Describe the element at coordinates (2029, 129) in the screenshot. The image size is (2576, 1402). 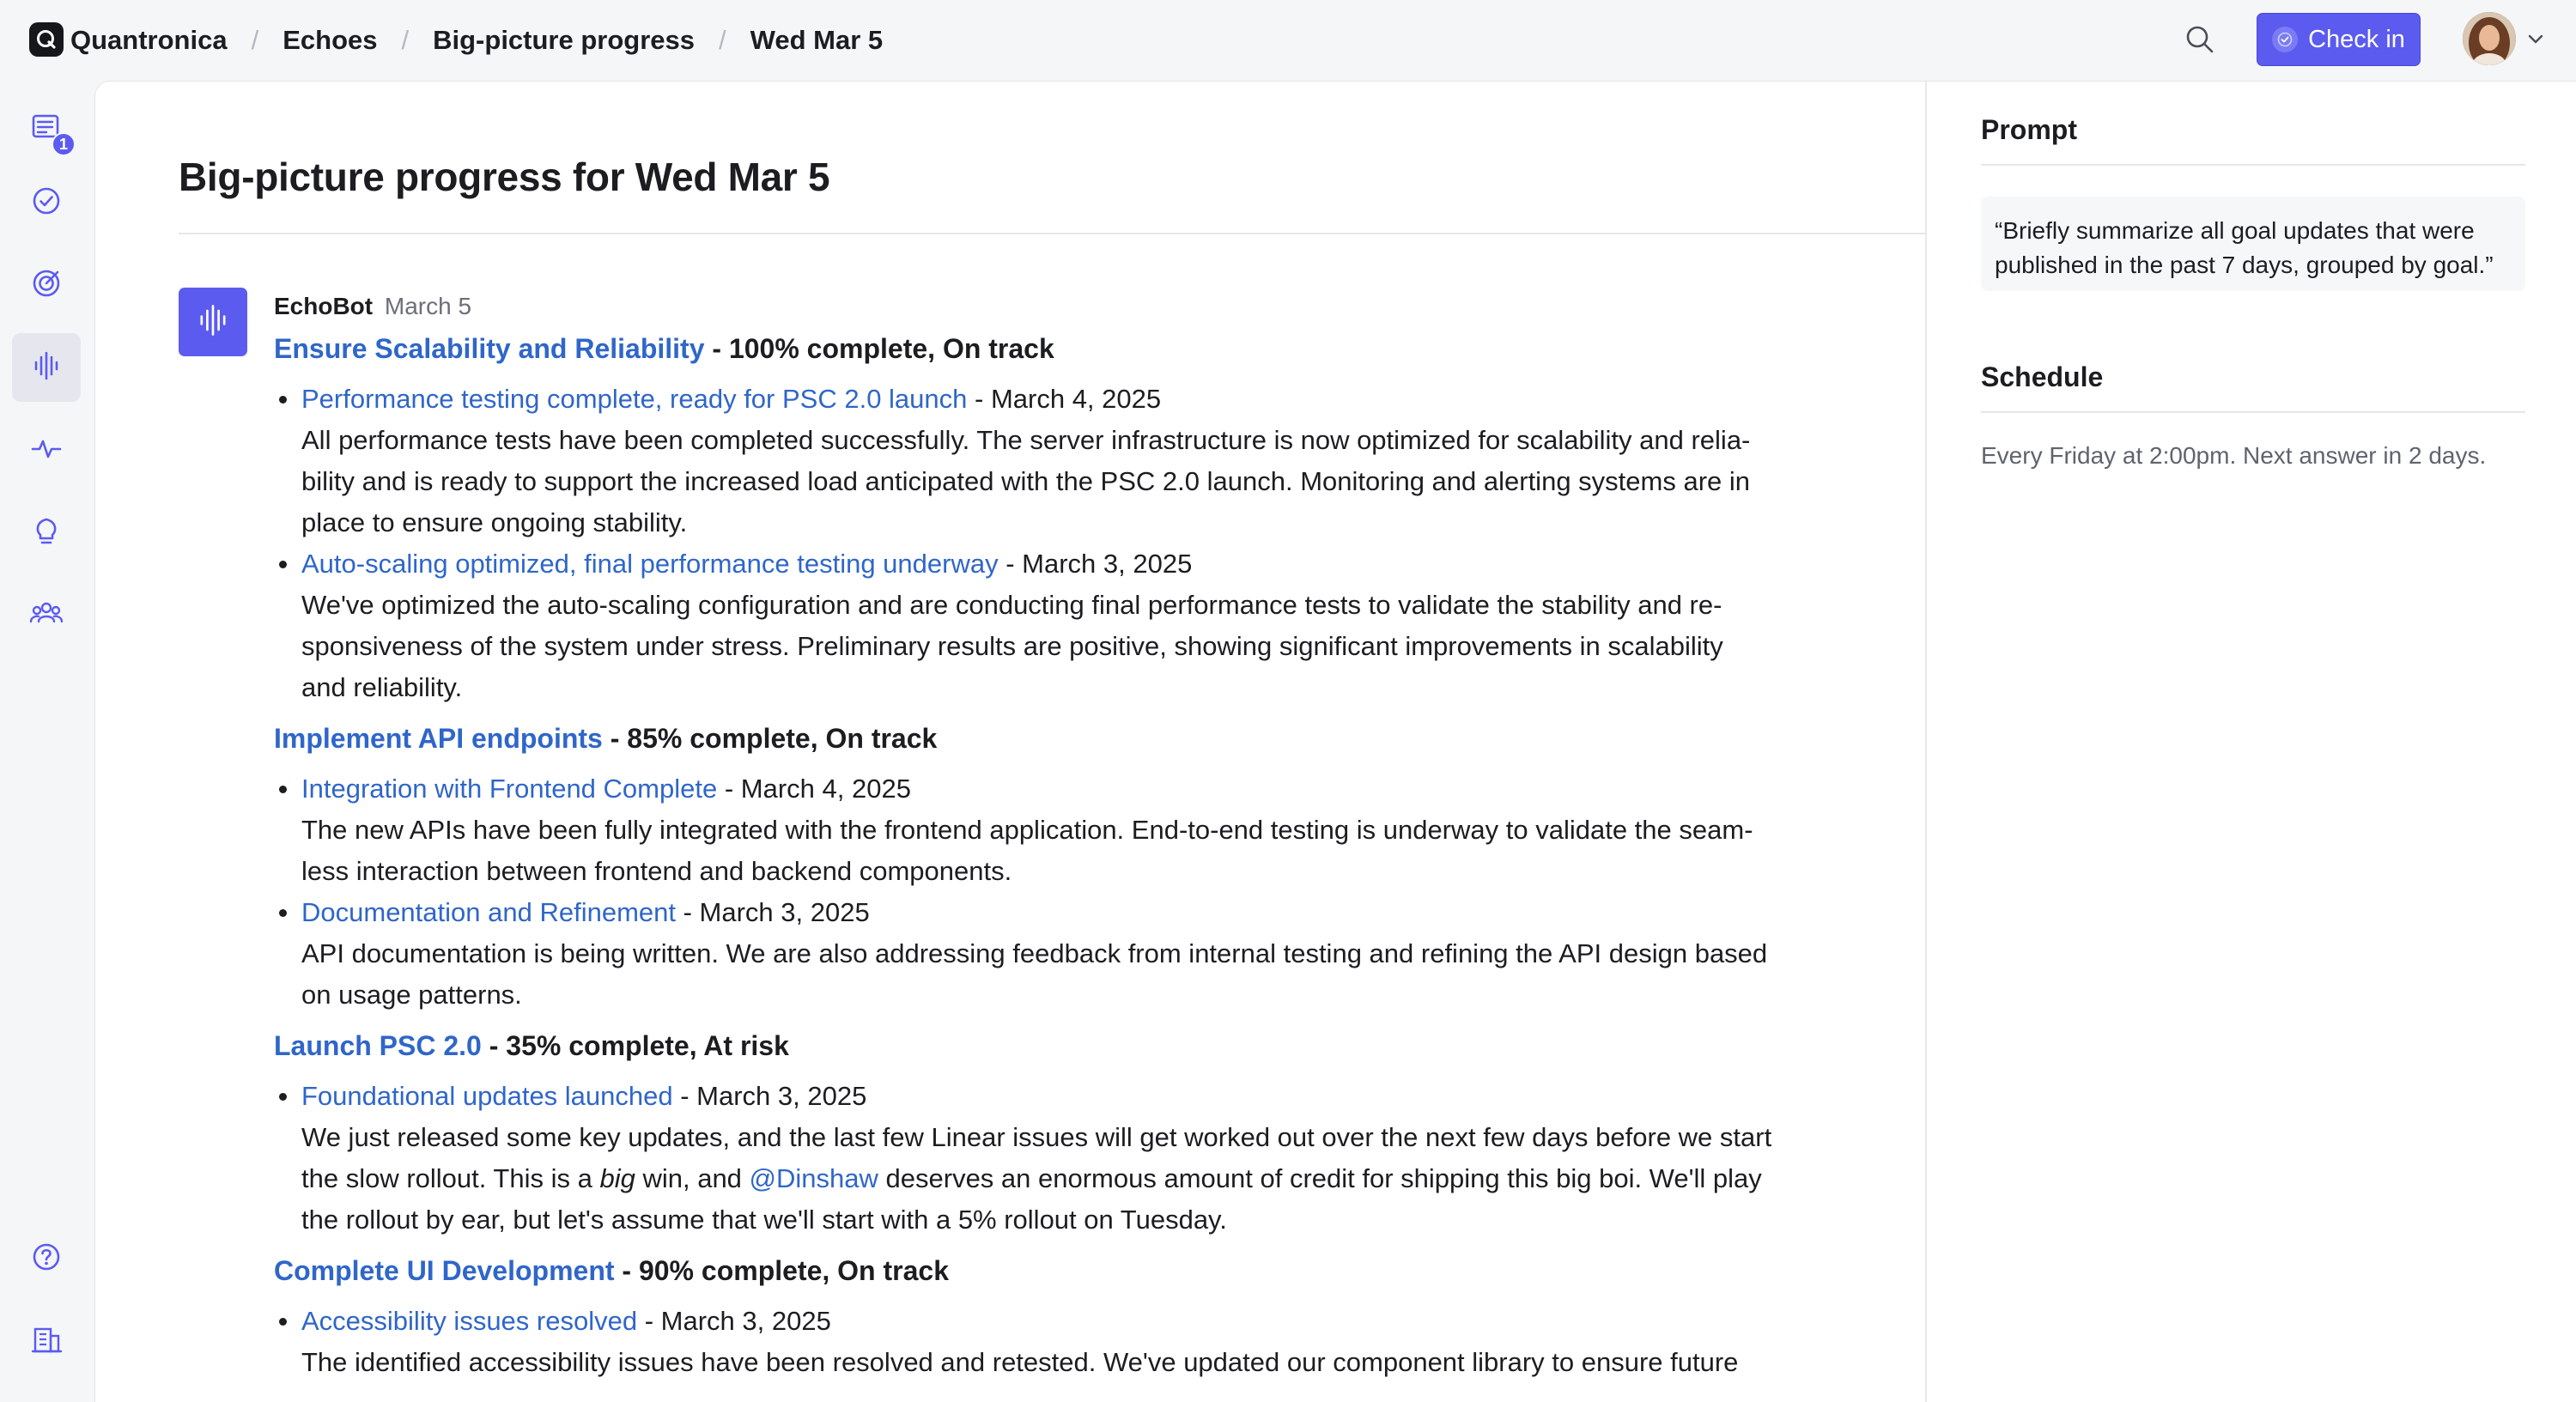
I see `prompt-heading: Prompt` at that location.